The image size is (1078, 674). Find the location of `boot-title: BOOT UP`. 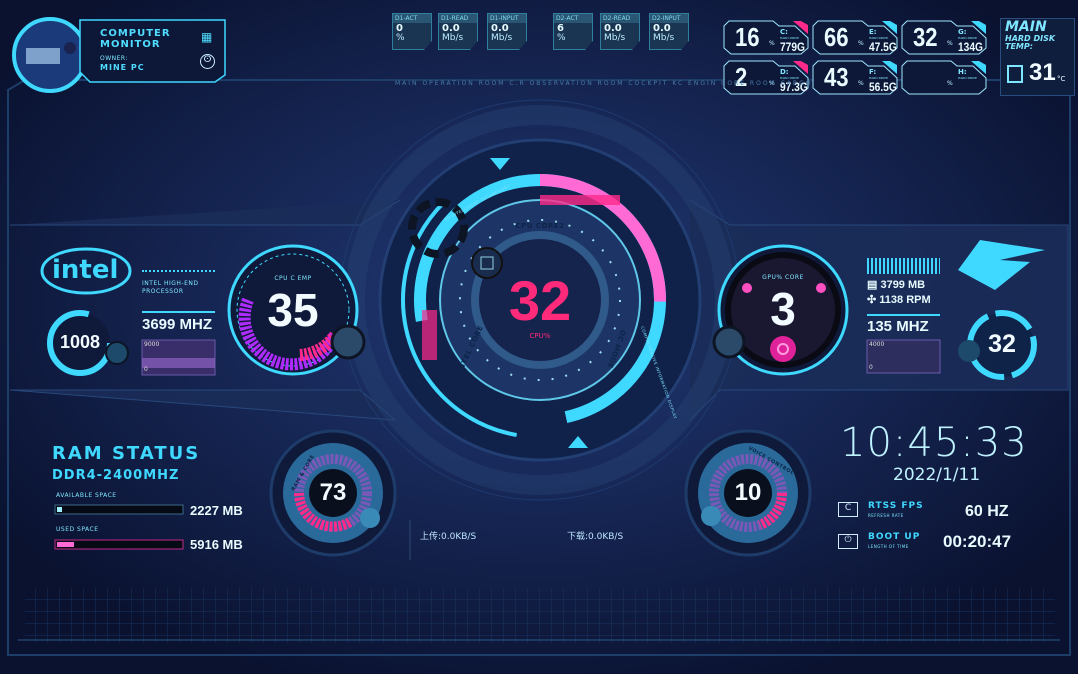

boot-title: BOOT UP is located at coordinates (894, 537).